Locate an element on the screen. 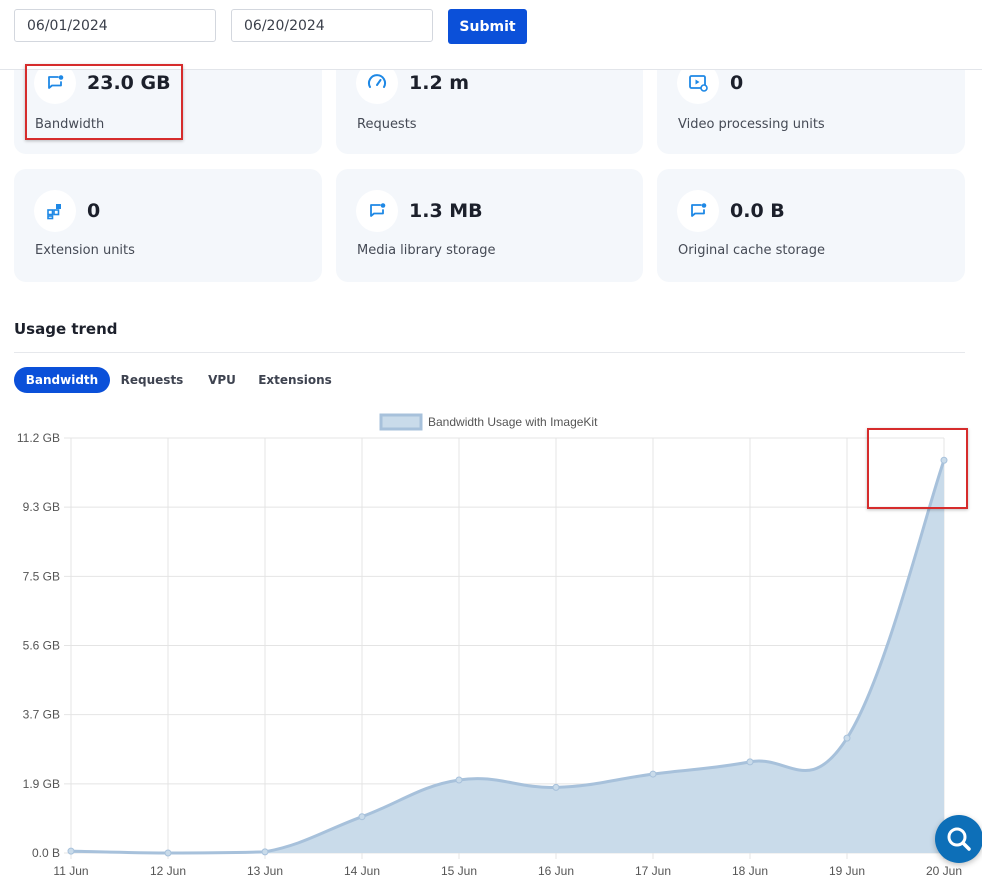 Image resolution: width=982 pixels, height=883 pixels. start-date-input is located at coordinates (115, 25).